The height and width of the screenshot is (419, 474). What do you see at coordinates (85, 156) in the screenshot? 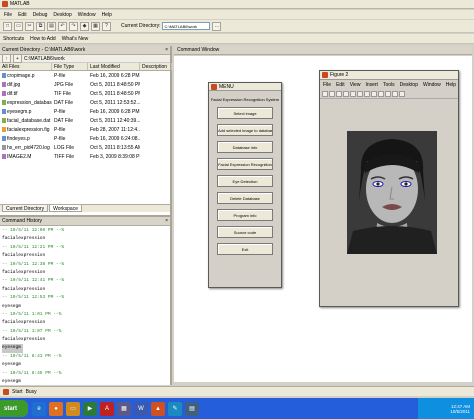
I see `file-row: IMAGE2.M TIFF File Feb 3, 2009 8:39:08 PM` at bounding box center [85, 156].